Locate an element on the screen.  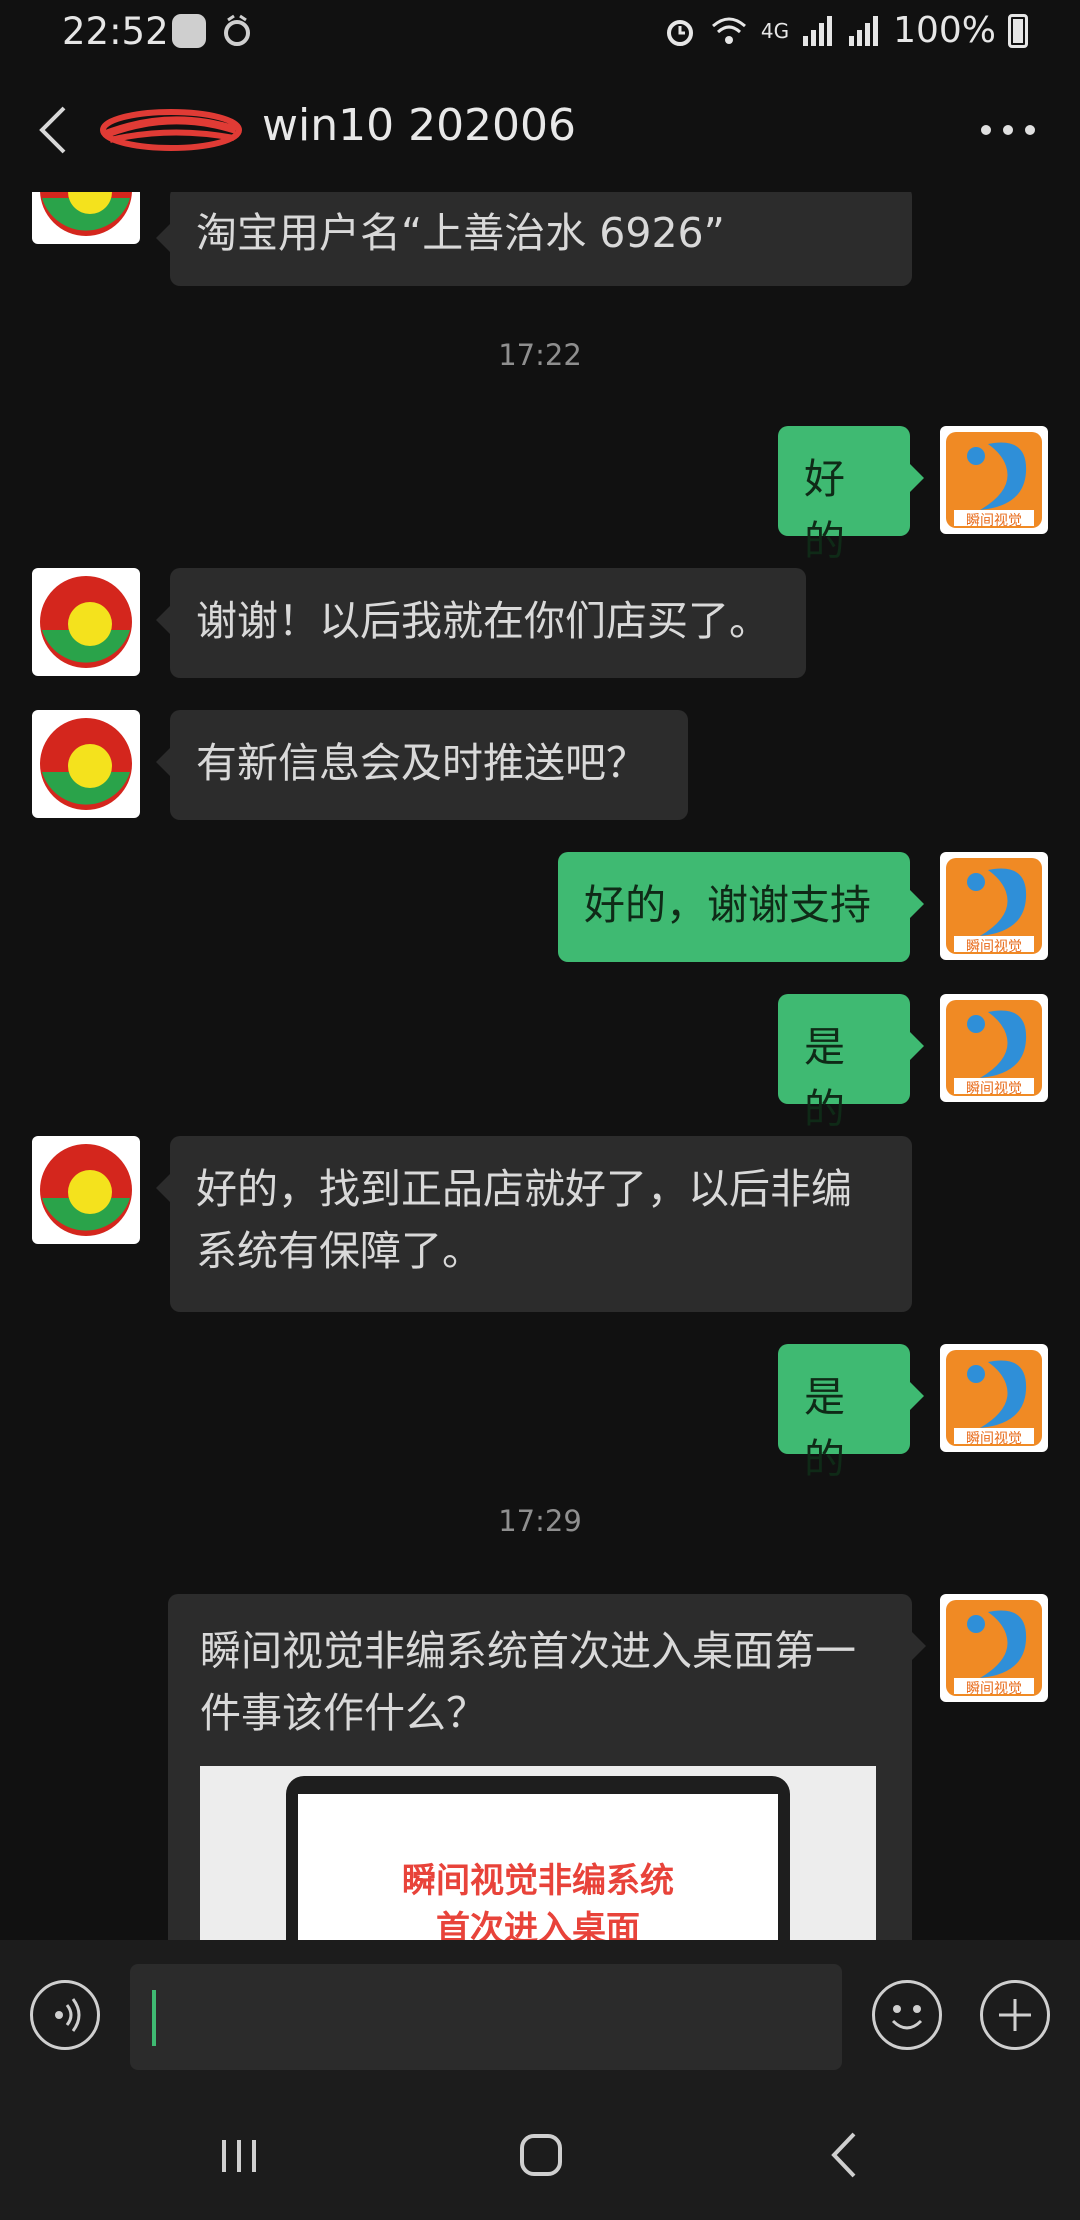
notification-app-icon is located at coordinates (189, 31).